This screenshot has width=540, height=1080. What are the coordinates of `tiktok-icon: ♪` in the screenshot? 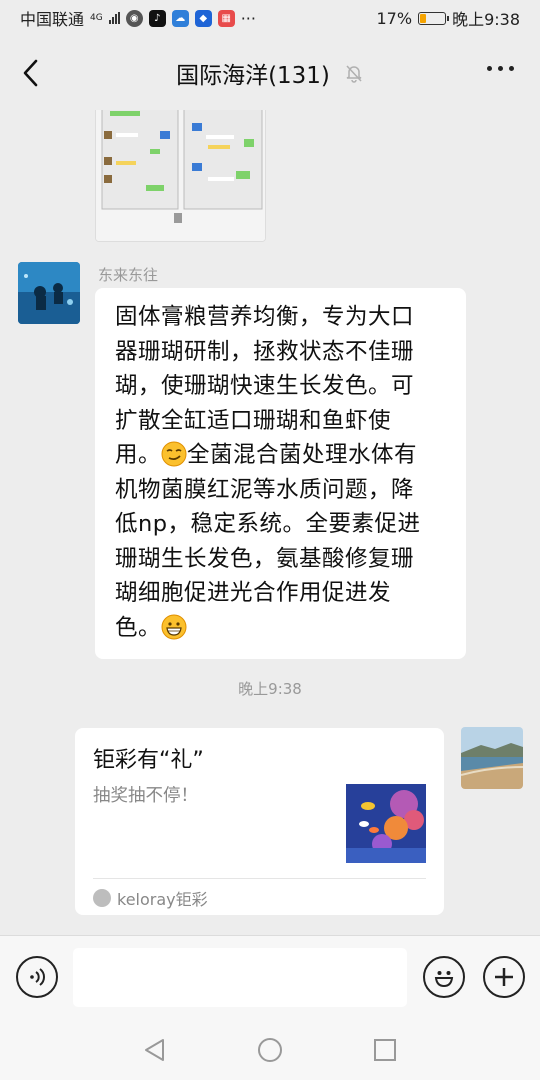 It's located at (157, 18).